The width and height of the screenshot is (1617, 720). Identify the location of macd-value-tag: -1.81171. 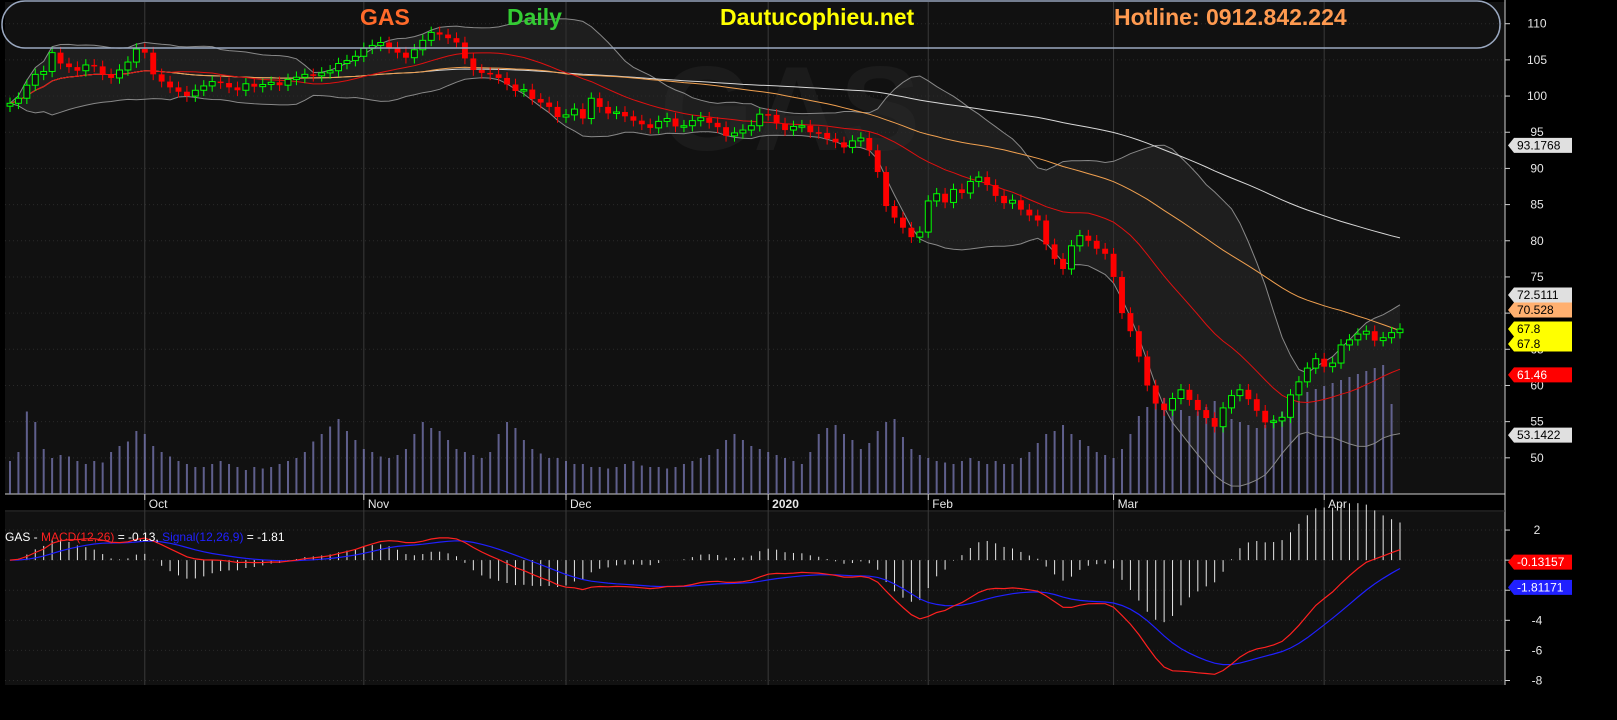
(1540, 587).